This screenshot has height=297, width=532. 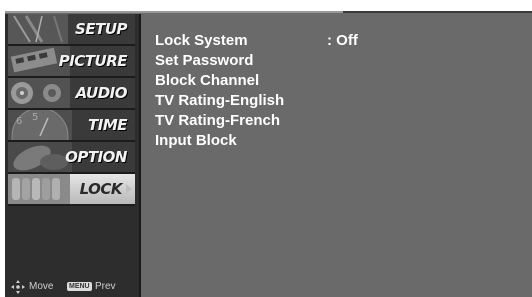 What do you see at coordinates (340, 121) in the screenshot?
I see `option-tv-rating-french: TV Rating-French` at bounding box center [340, 121].